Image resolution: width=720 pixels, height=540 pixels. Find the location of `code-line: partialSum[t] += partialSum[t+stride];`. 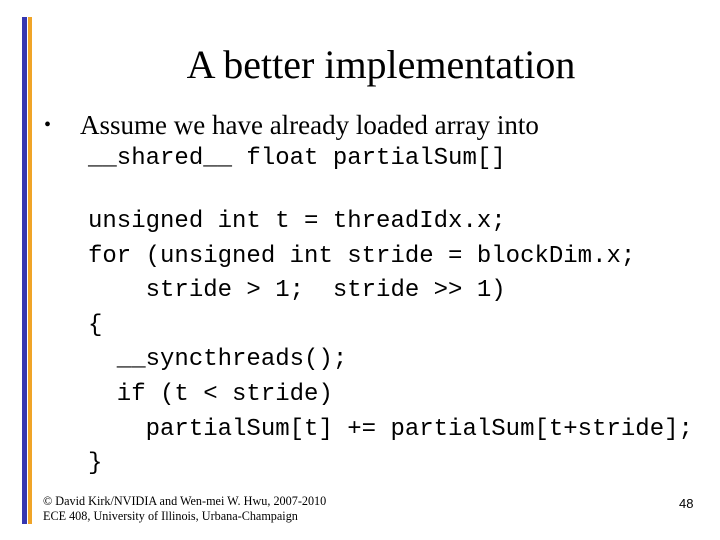

code-line: partialSum[t] += partialSum[t+stride]; is located at coordinates (390, 429).